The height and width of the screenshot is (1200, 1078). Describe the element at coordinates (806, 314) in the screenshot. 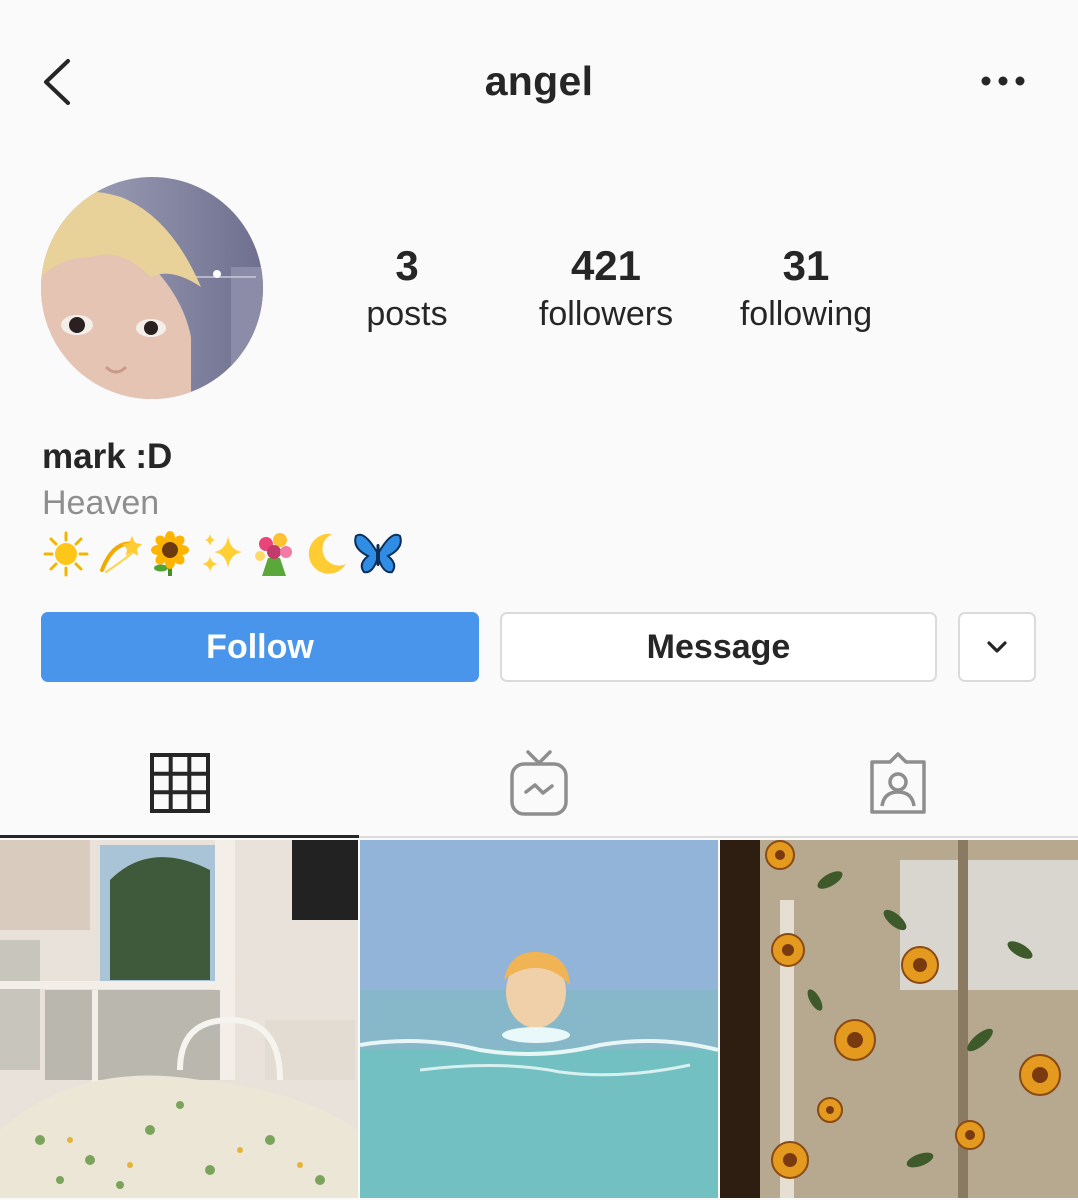

I see `following-label: following` at that location.